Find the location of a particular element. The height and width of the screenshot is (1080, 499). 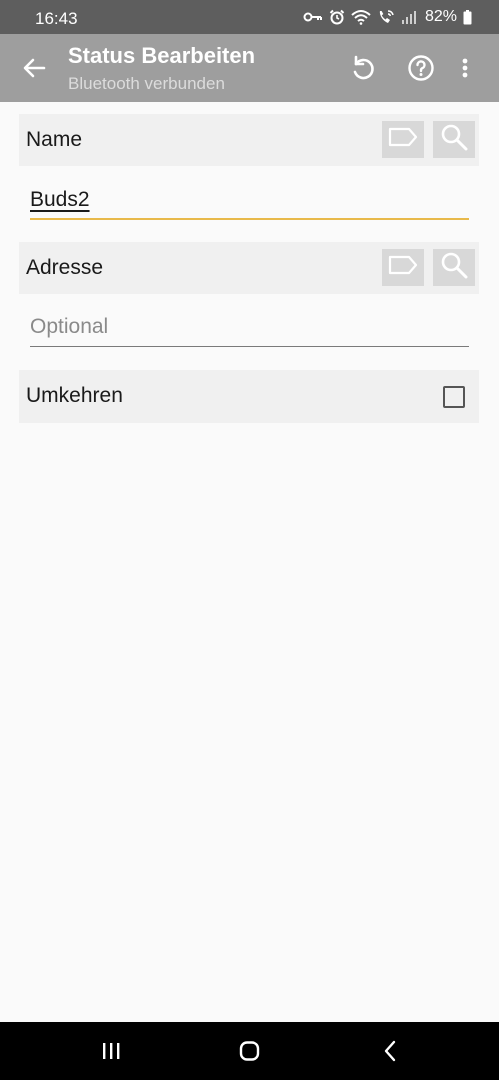

app-bar: Status Bearbeiten Bluetooth verbunden is located at coordinates (249, 68).